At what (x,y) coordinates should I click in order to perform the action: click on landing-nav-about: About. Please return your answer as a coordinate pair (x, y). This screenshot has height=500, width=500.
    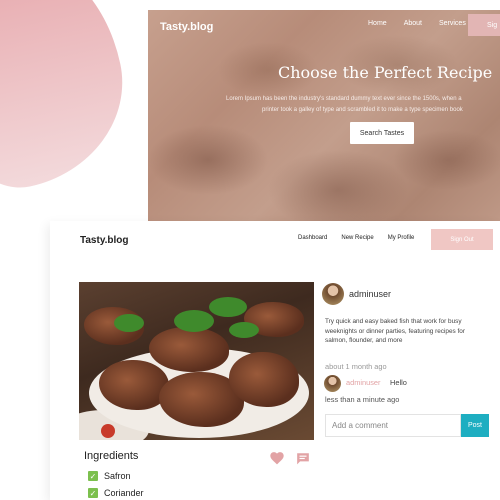
    Looking at the image, I should click on (413, 23).